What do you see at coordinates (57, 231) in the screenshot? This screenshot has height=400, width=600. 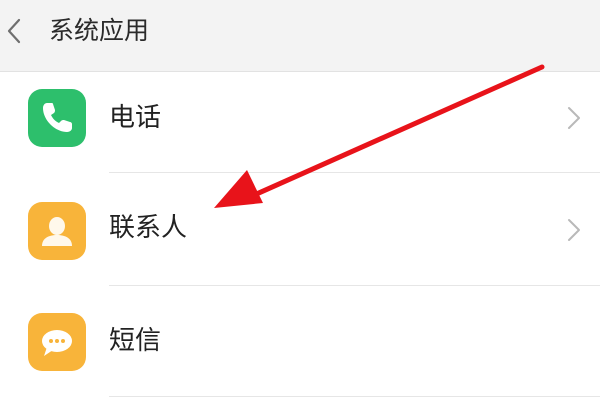 I see `contact-person-icon` at bounding box center [57, 231].